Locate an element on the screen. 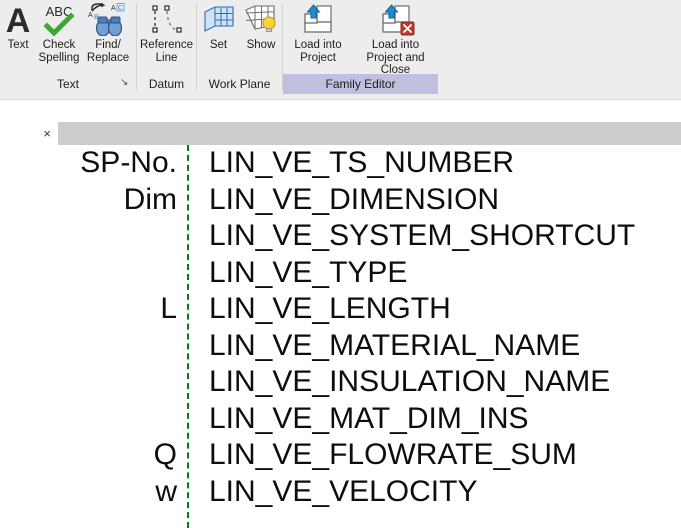 Image resolution: width=681 pixels, height=528 pixels. check-spelling-button-label: Check Spelling is located at coordinates (59, 51).